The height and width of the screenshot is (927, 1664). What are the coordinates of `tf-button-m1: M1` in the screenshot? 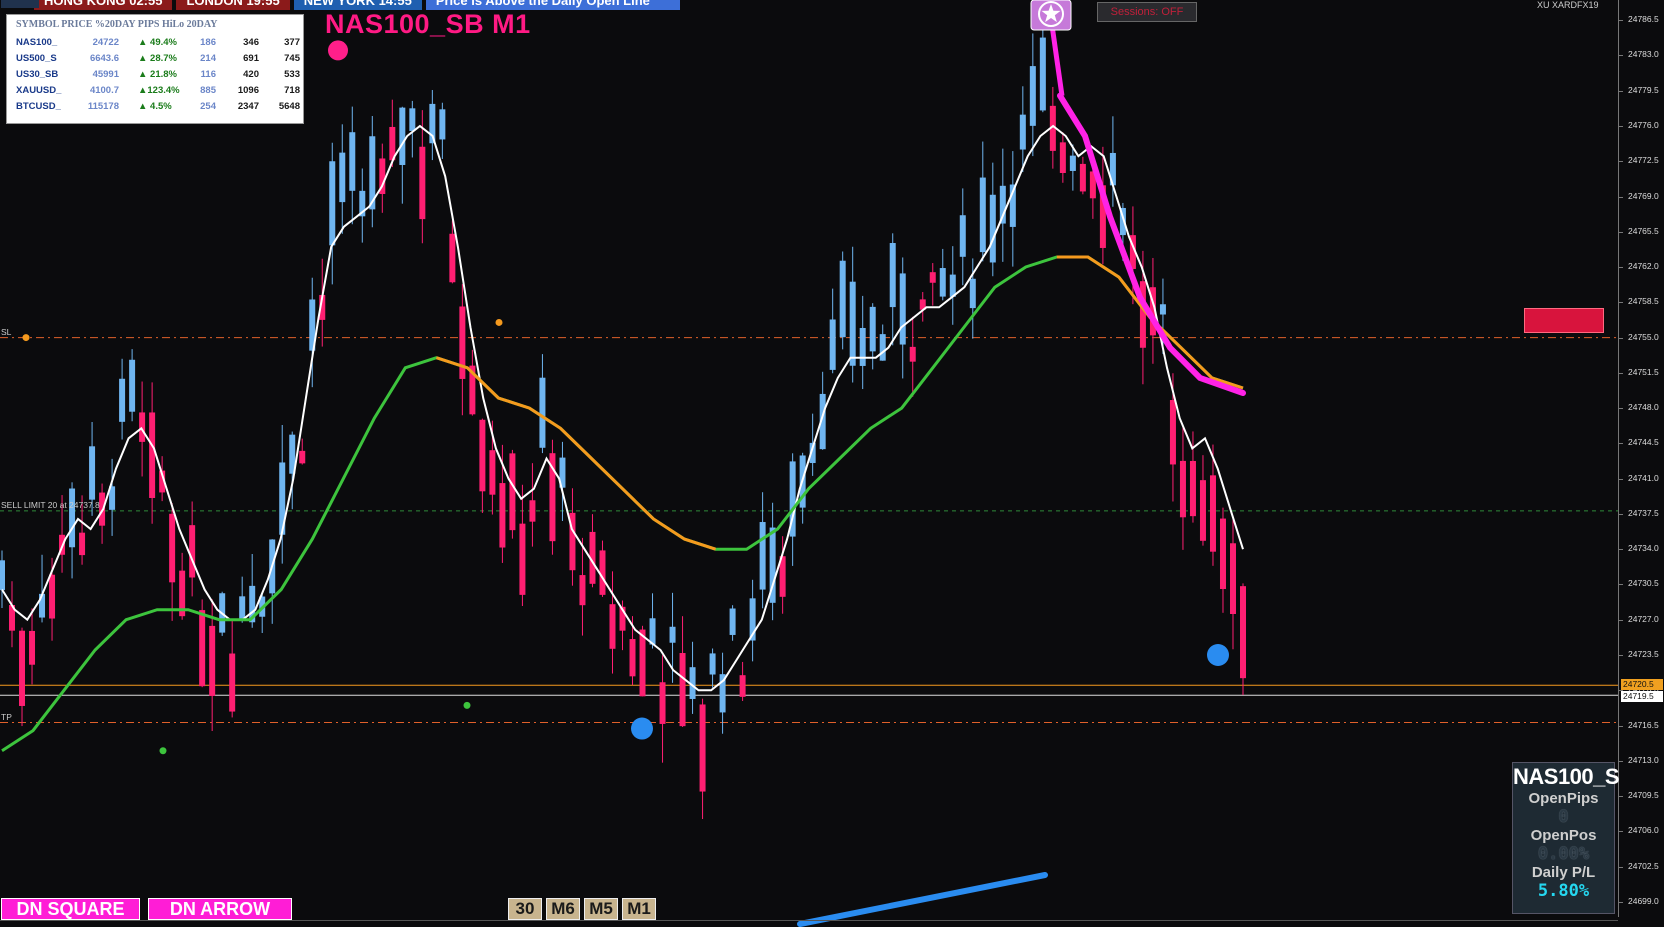 It's located at (639, 909).